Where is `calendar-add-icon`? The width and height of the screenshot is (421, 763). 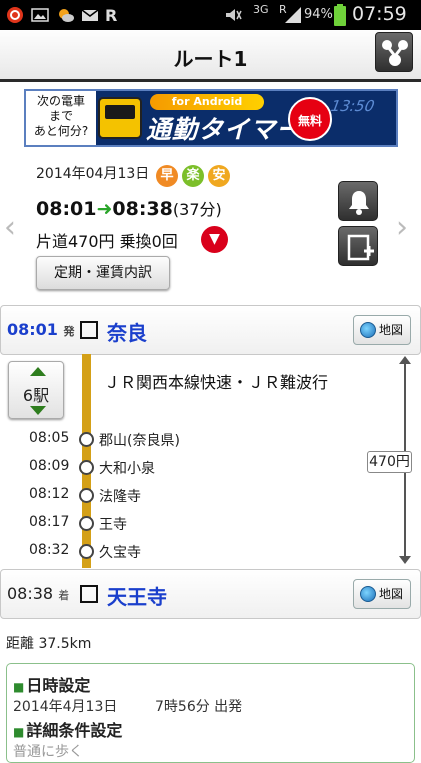
calendar-add-icon is located at coordinates (360, 247).